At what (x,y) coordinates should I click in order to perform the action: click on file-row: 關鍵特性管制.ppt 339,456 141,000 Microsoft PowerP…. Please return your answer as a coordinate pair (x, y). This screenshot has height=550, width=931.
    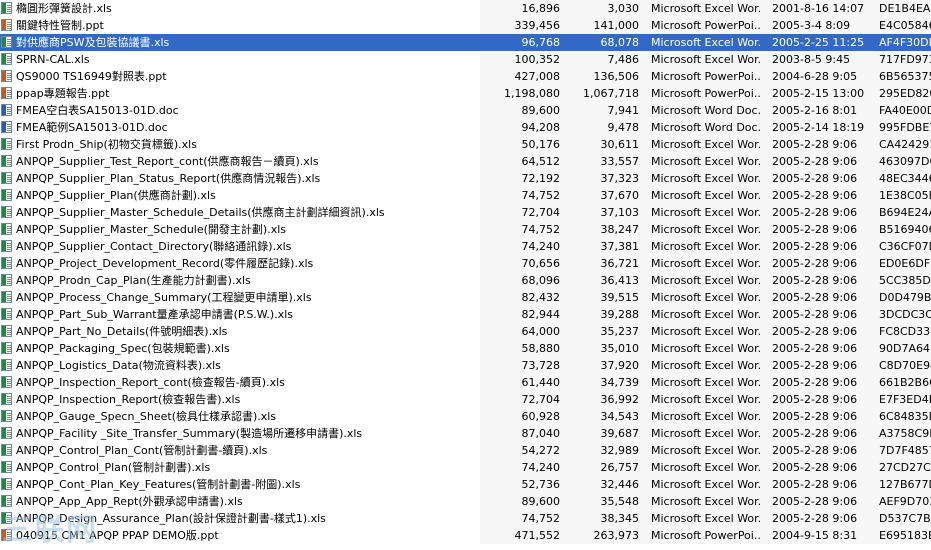
    Looking at the image, I should click on (465, 25).